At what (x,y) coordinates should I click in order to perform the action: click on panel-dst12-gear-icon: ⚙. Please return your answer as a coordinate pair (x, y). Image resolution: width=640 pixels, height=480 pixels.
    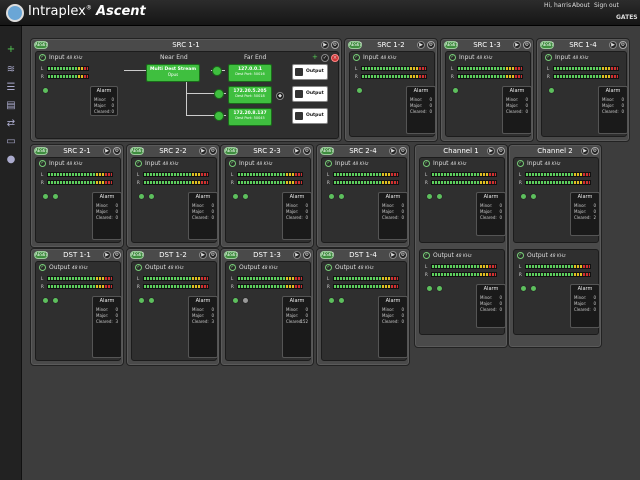
    Looking at the image, I should click on (213, 255).